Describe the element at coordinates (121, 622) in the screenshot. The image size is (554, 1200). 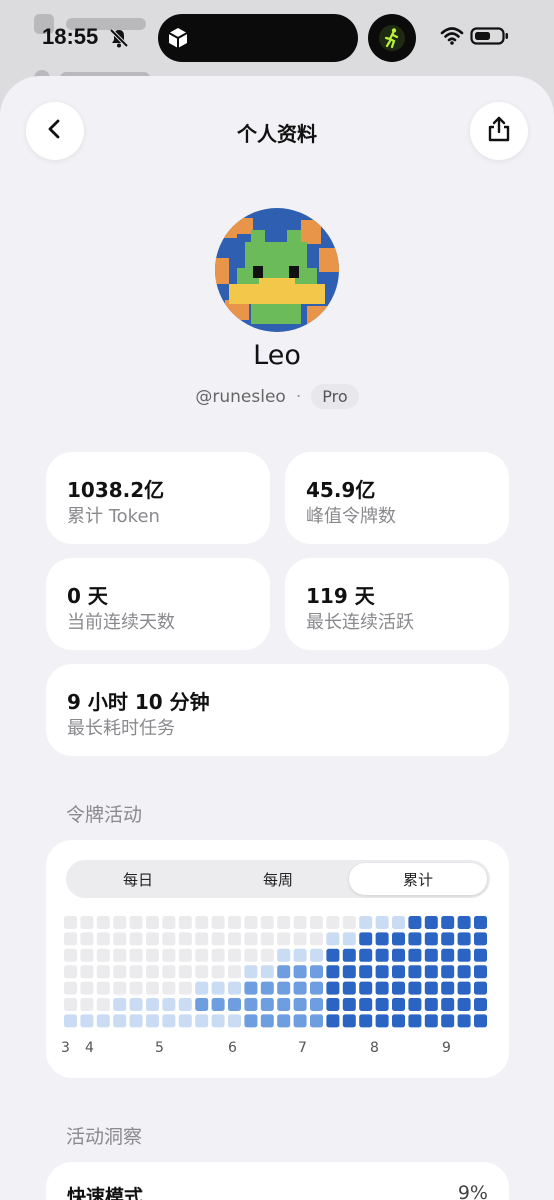
I see `stat-label: 当前连续天数` at that location.